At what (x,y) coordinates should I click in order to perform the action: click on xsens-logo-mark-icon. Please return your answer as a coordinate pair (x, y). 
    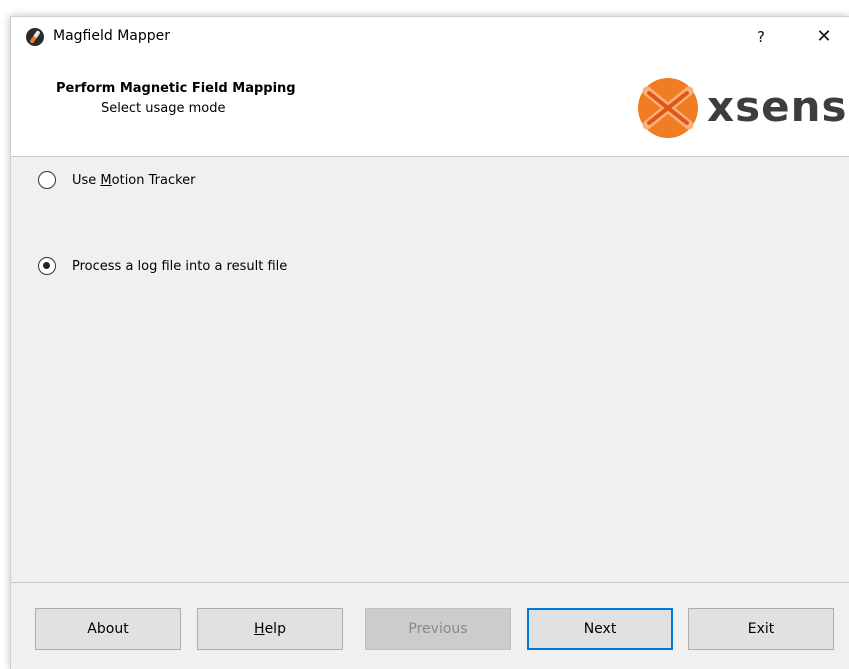
    Looking at the image, I should click on (668, 108).